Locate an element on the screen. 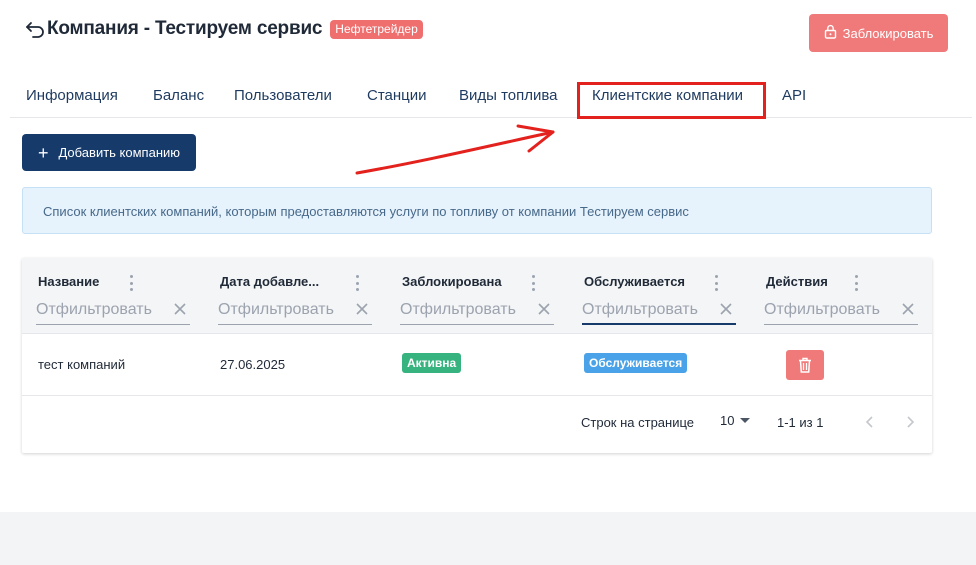  tab-api: API is located at coordinates (794, 95).